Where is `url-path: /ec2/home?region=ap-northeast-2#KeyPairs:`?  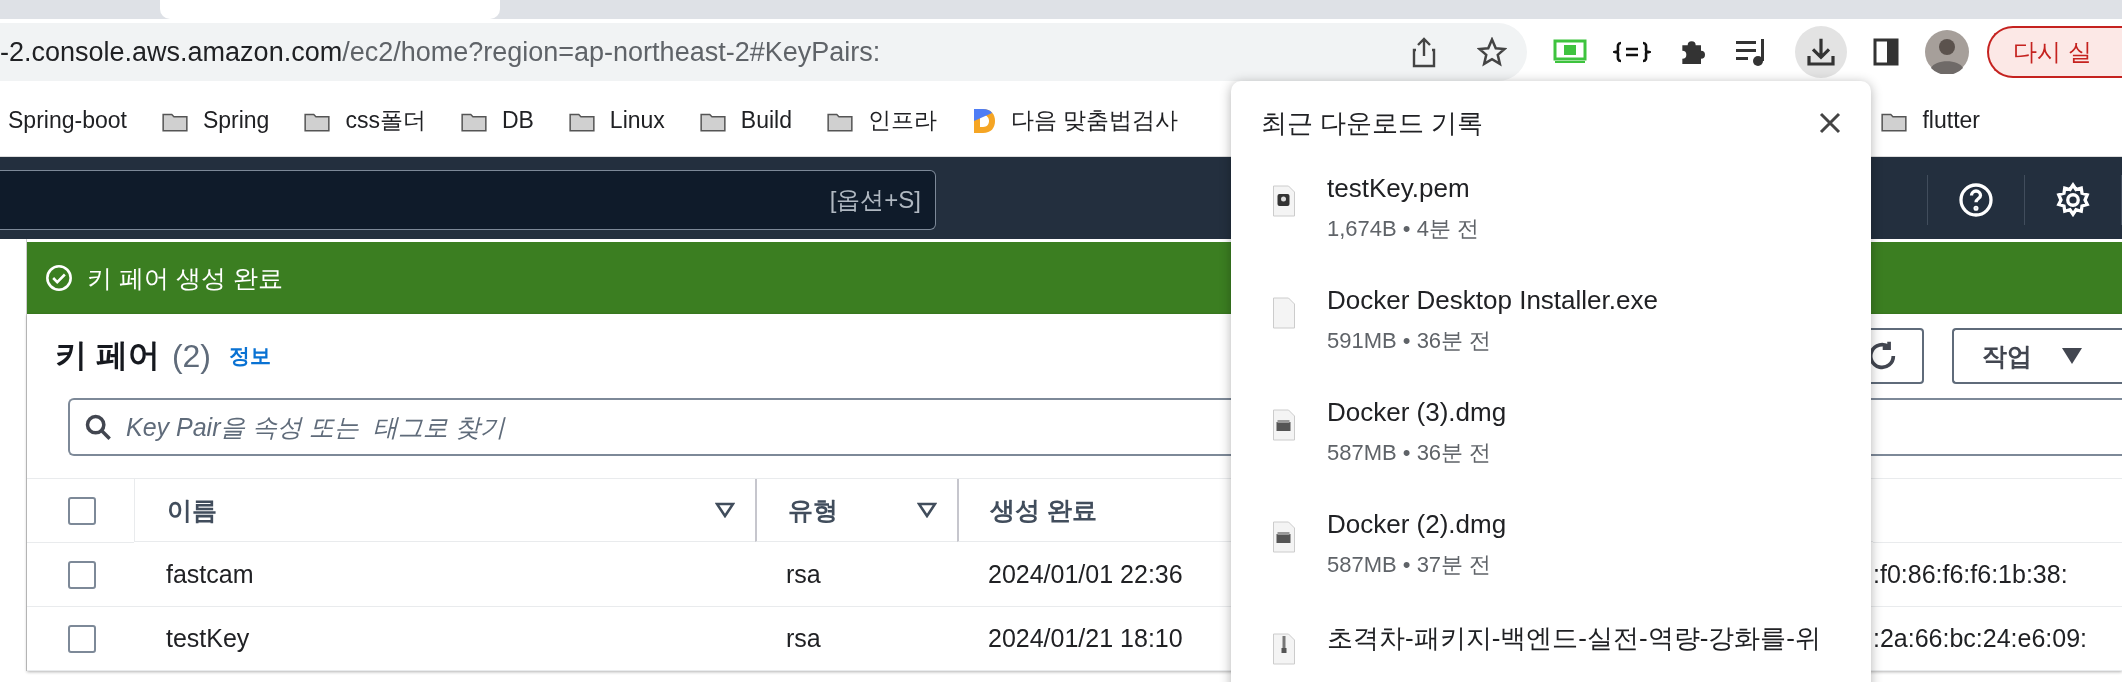 url-path: /ec2/home?region=ap-northeast-2#KeyPairs: is located at coordinates (611, 52).